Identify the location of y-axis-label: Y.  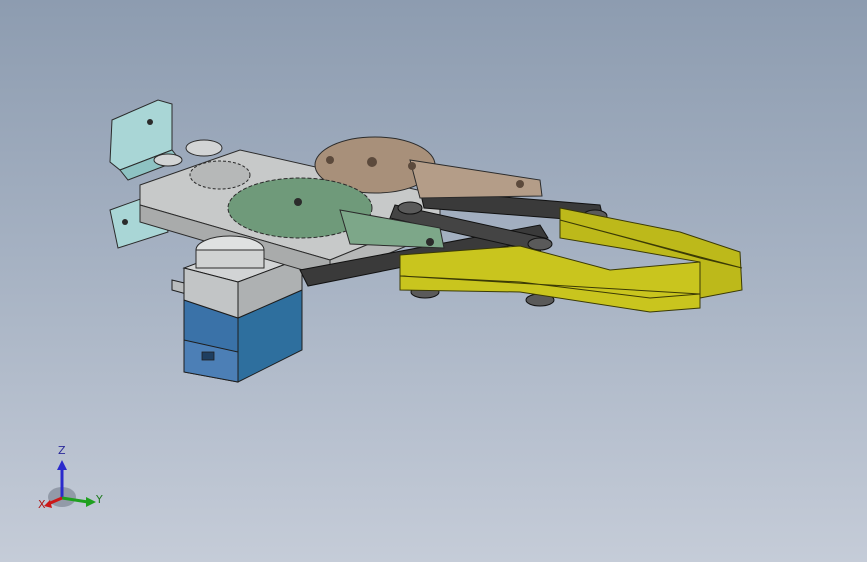
(99, 499).